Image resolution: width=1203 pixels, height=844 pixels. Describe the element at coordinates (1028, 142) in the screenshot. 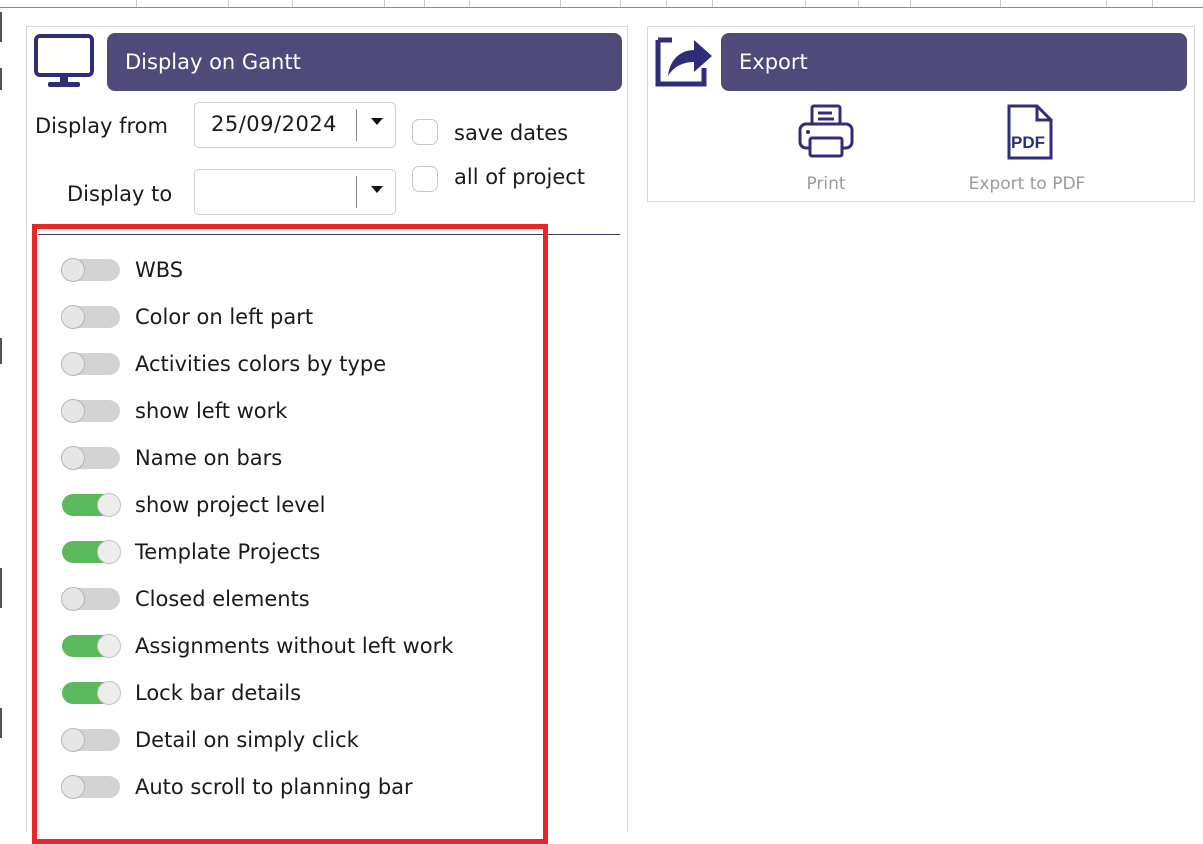

I see `pdf-icon-text: PDF` at that location.